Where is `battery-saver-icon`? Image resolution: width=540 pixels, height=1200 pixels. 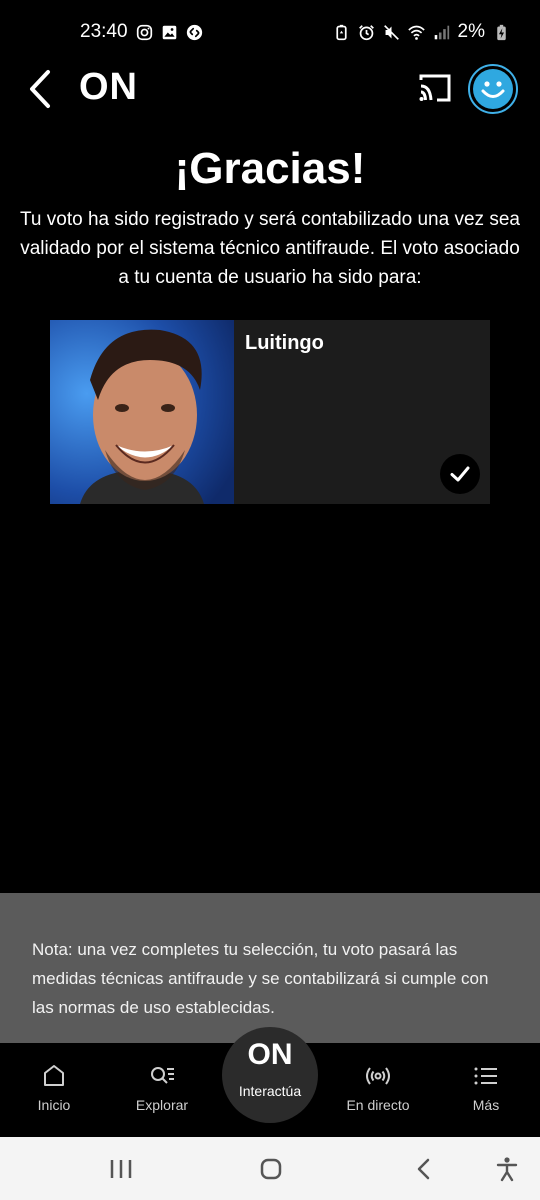
battery-saver-icon is located at coordinates (341, 32).